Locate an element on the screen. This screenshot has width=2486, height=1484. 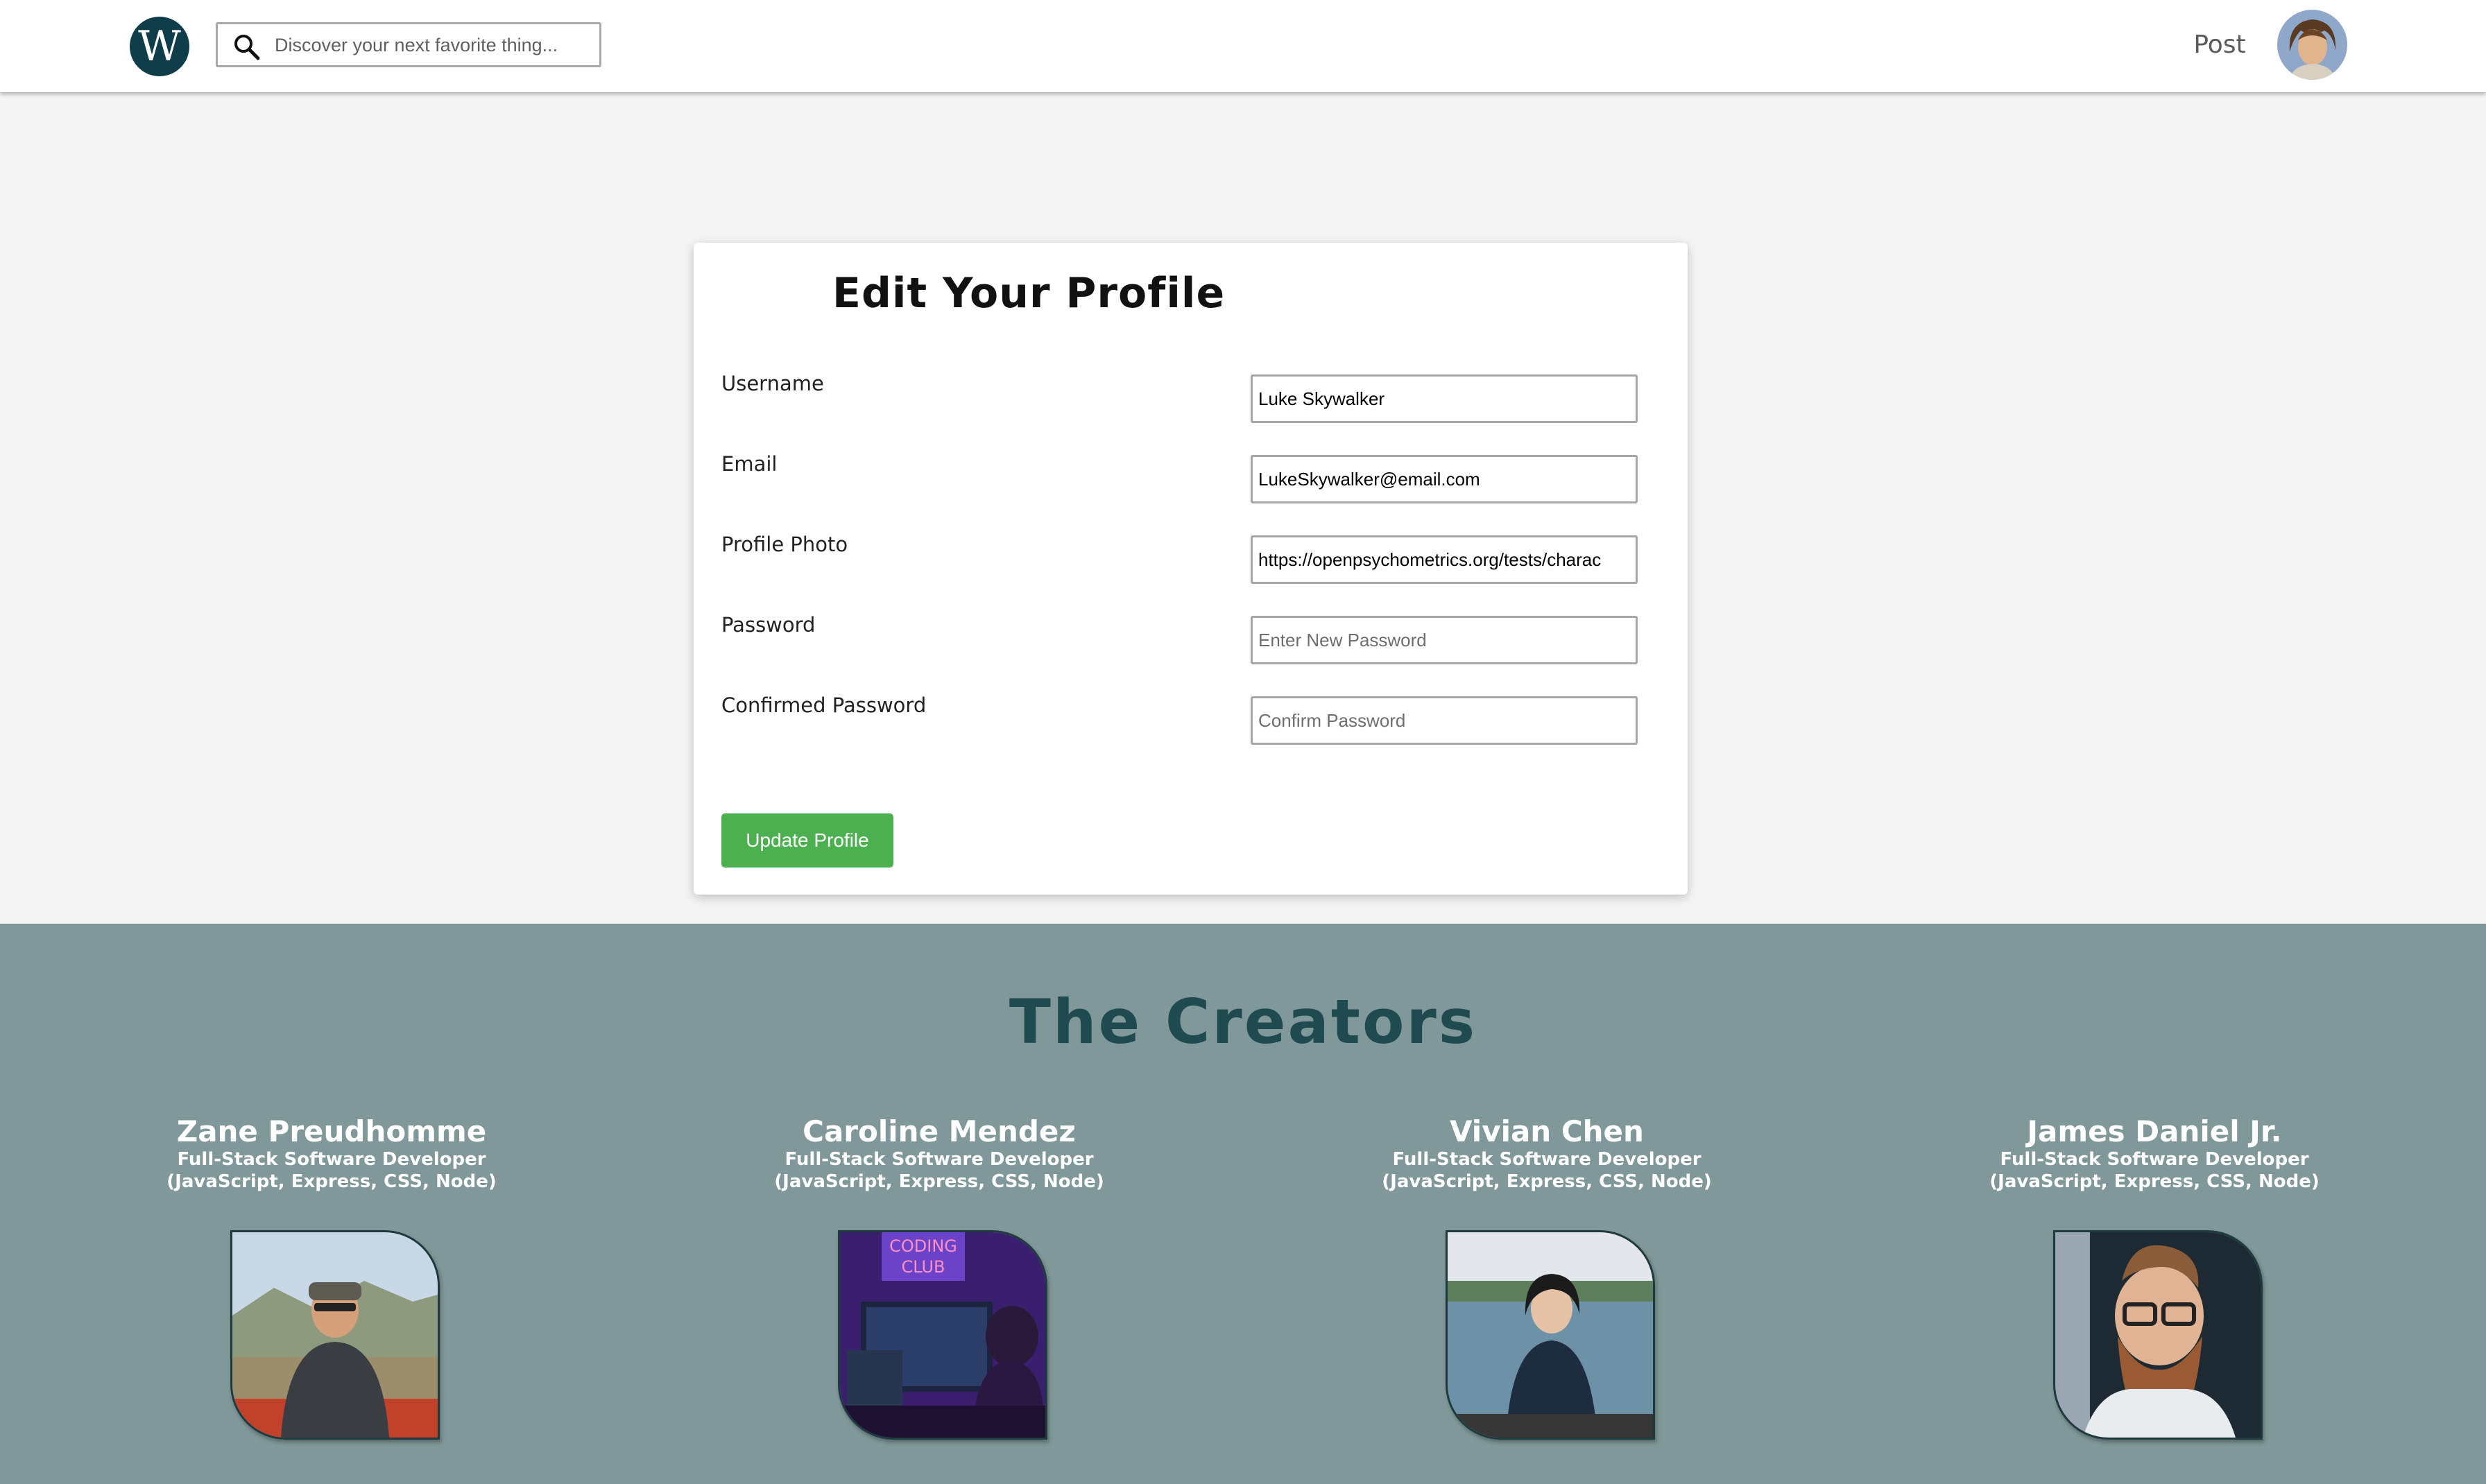
creator-name: Vivian Chen is located at coordinates (1547, 1131).